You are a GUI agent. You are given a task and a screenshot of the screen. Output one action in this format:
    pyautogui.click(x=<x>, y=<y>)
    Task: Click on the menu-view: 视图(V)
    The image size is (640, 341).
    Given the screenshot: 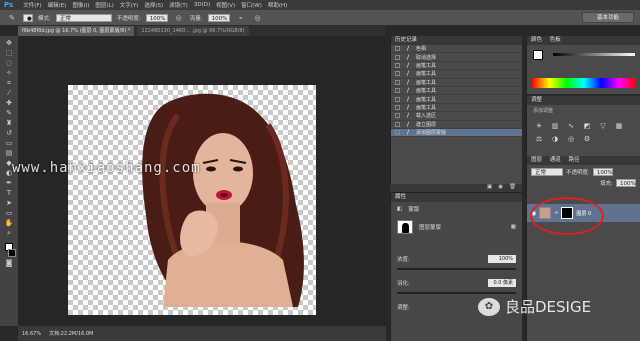 What is the action you would take?
    pyautogui.click(x=225, y=5)
    